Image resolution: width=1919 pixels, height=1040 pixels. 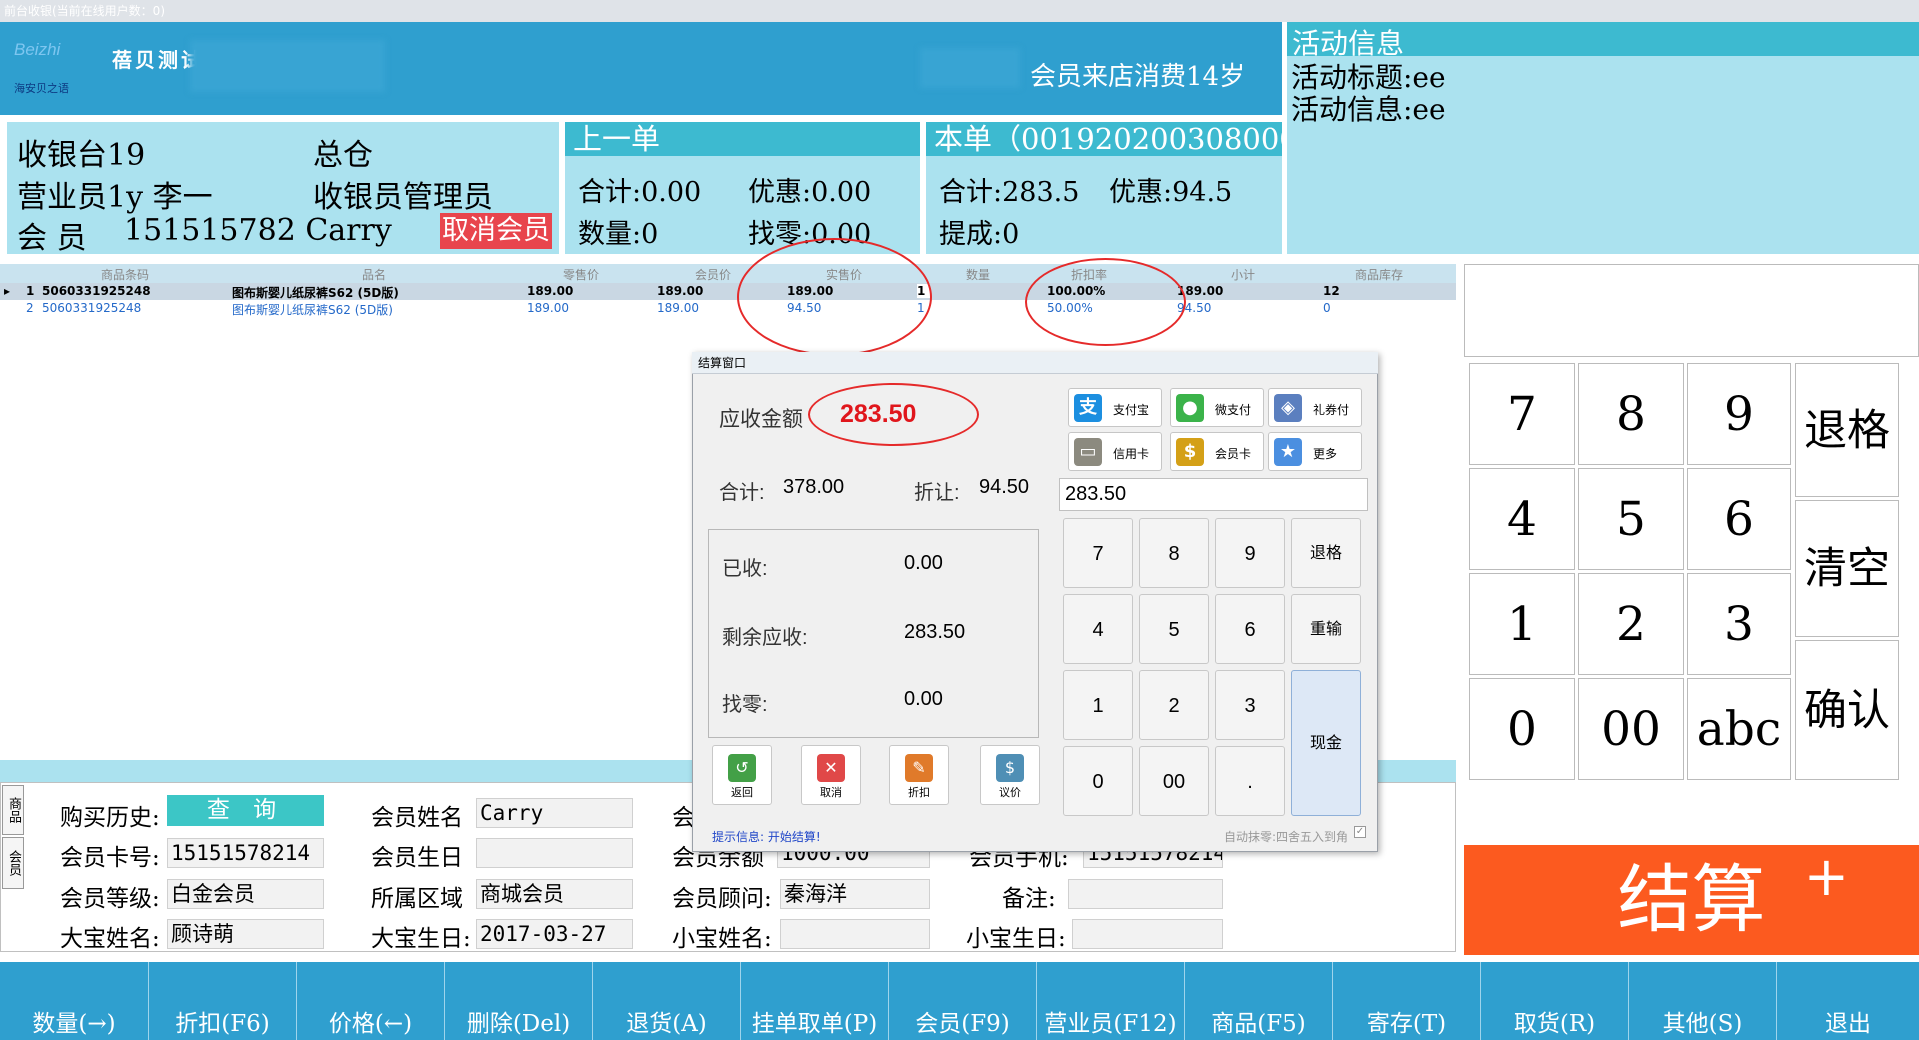 I want to click on keypad-key-7: 7, so click(x=1522, y=414).